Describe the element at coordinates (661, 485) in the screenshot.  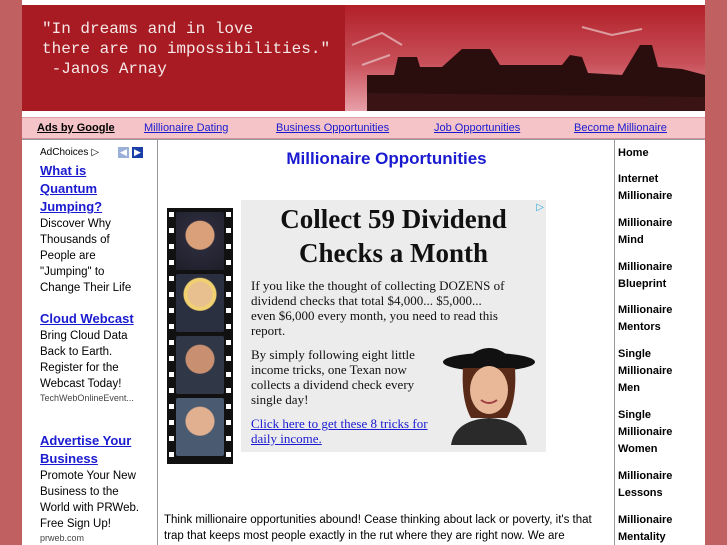
I see `nav-millionaire-lessons: Millionaire Lessons` at that location.